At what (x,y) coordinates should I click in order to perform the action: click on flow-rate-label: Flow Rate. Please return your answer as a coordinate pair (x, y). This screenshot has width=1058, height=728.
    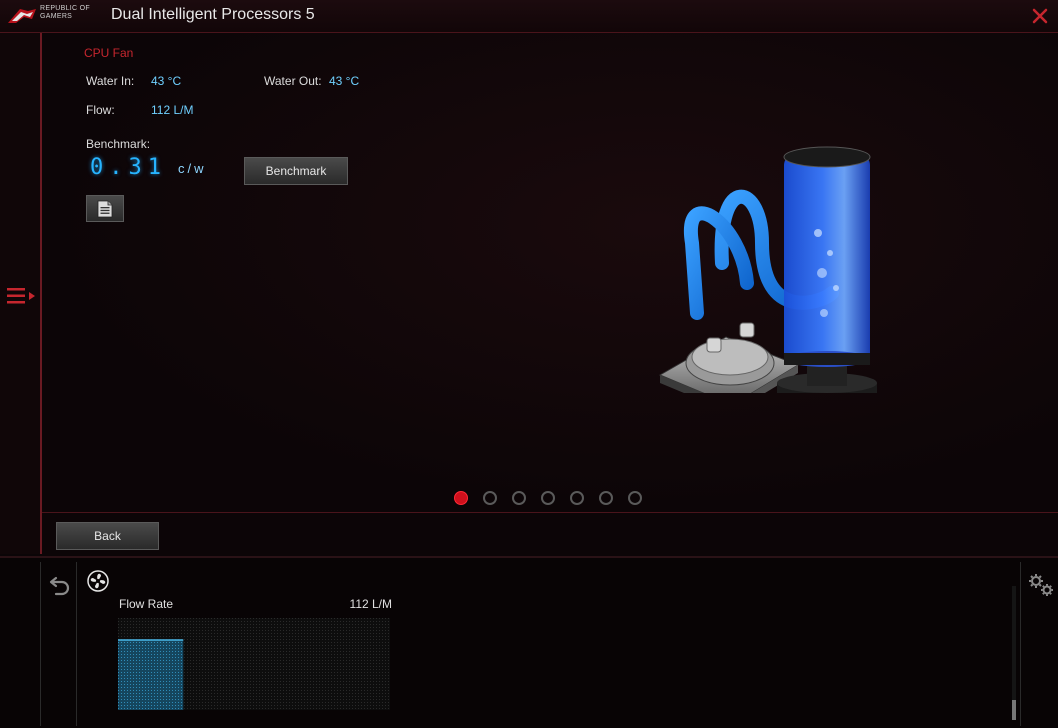
    Looking at the image, I should click on (146, 604).